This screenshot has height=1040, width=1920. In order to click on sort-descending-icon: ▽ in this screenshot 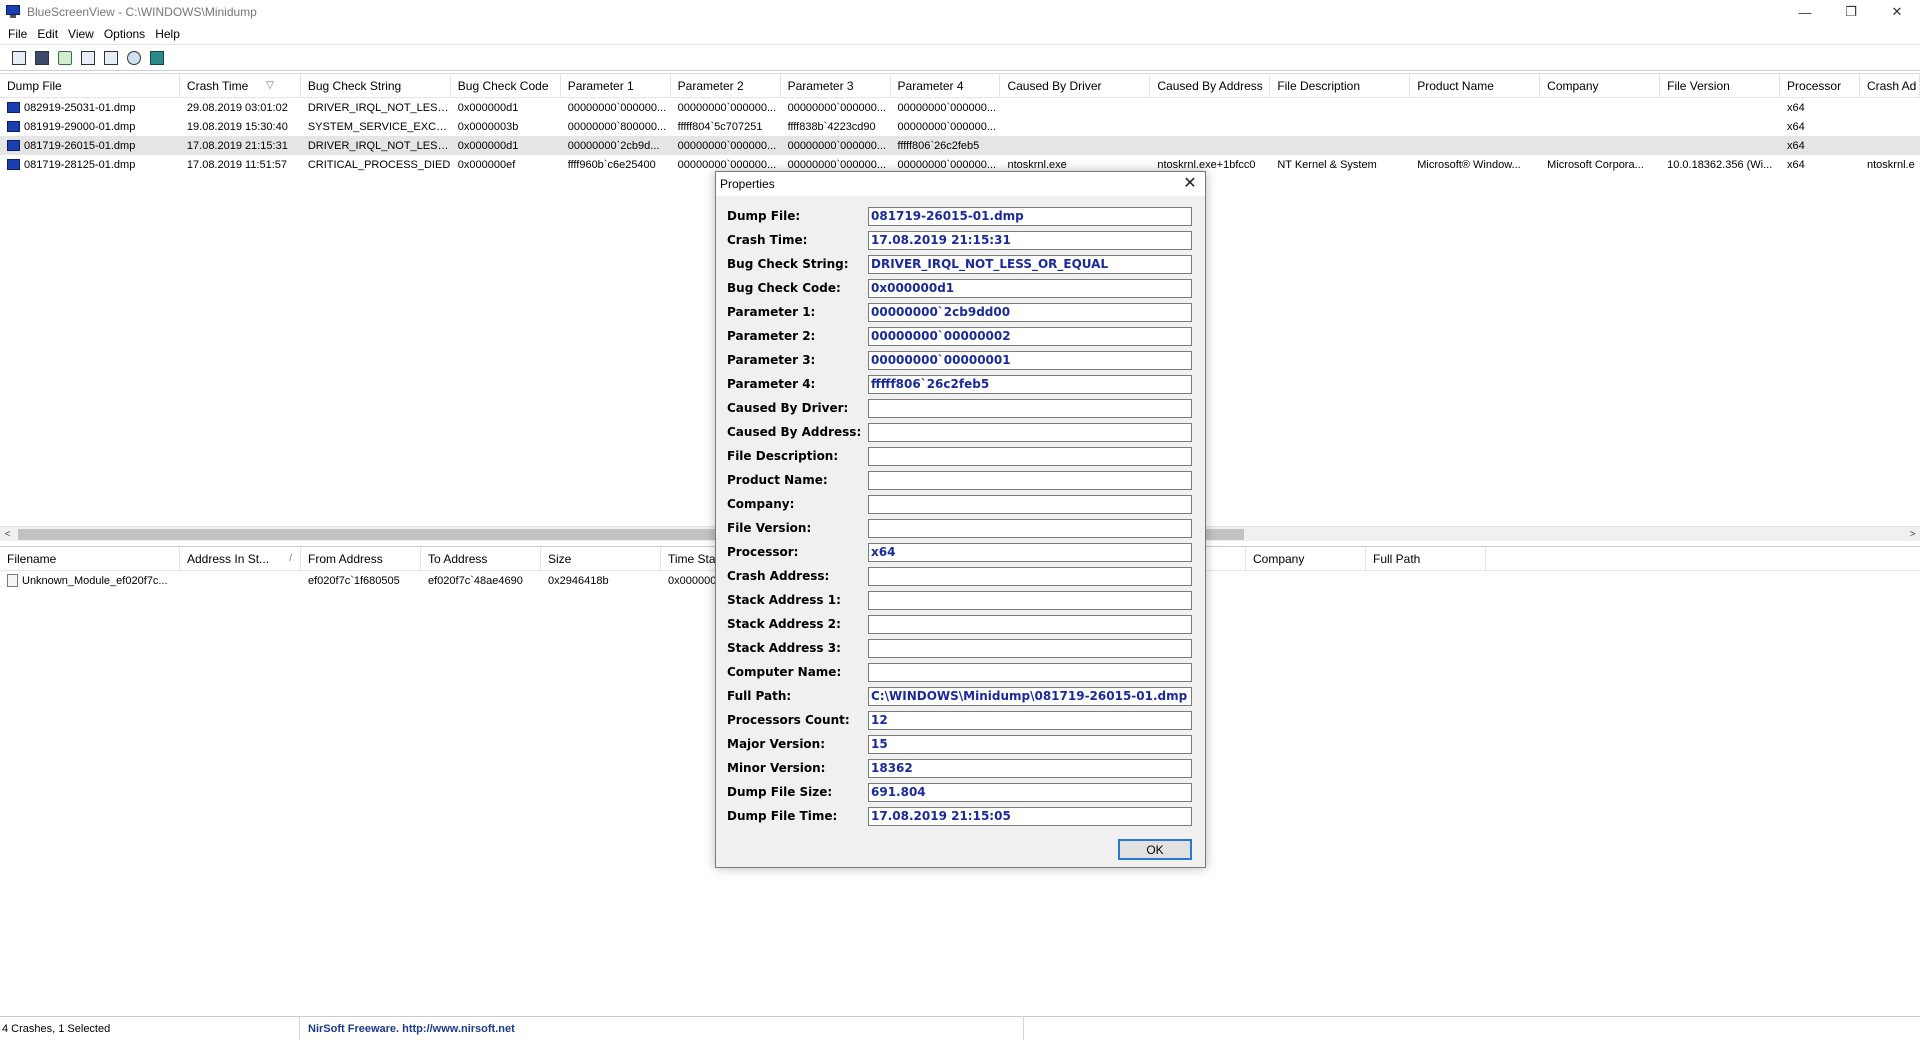, I will do `click(270, 85)`.